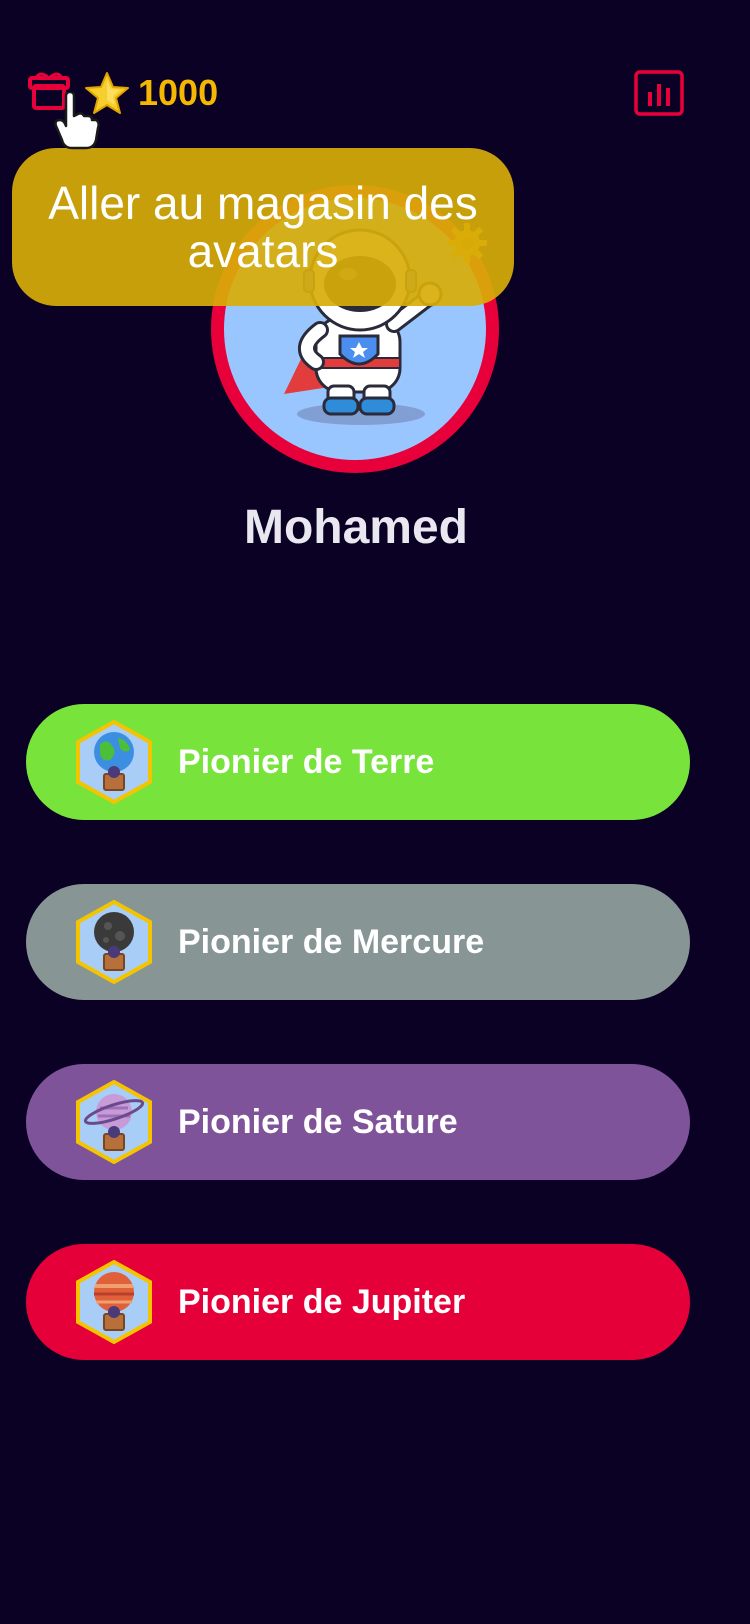  Describe the element at coordinates (114, 762) in the screenshot. I see `earth-balloon-icon` at that location.